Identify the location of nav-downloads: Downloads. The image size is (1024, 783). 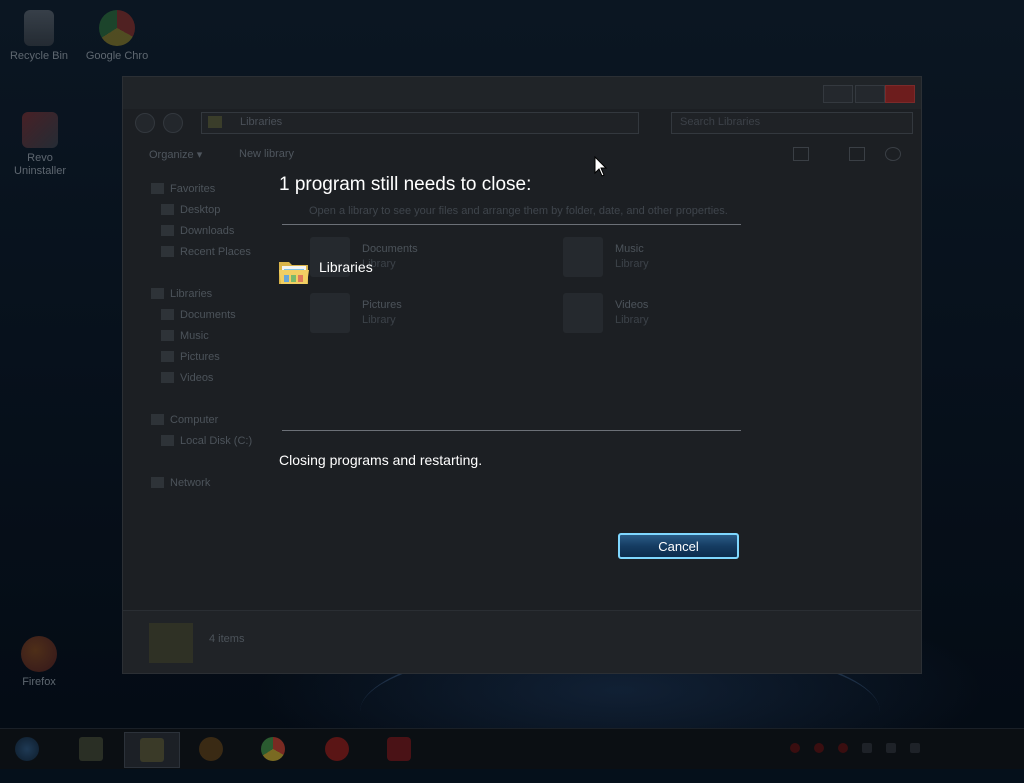
(197, 233).